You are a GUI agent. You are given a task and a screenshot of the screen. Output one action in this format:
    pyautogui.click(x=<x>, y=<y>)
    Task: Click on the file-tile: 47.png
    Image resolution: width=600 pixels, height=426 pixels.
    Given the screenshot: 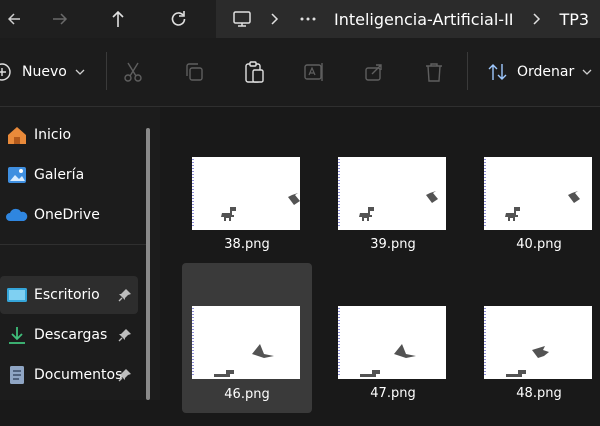 What is the action you would take?
    pyautogui.click(x=393, y=361)
    